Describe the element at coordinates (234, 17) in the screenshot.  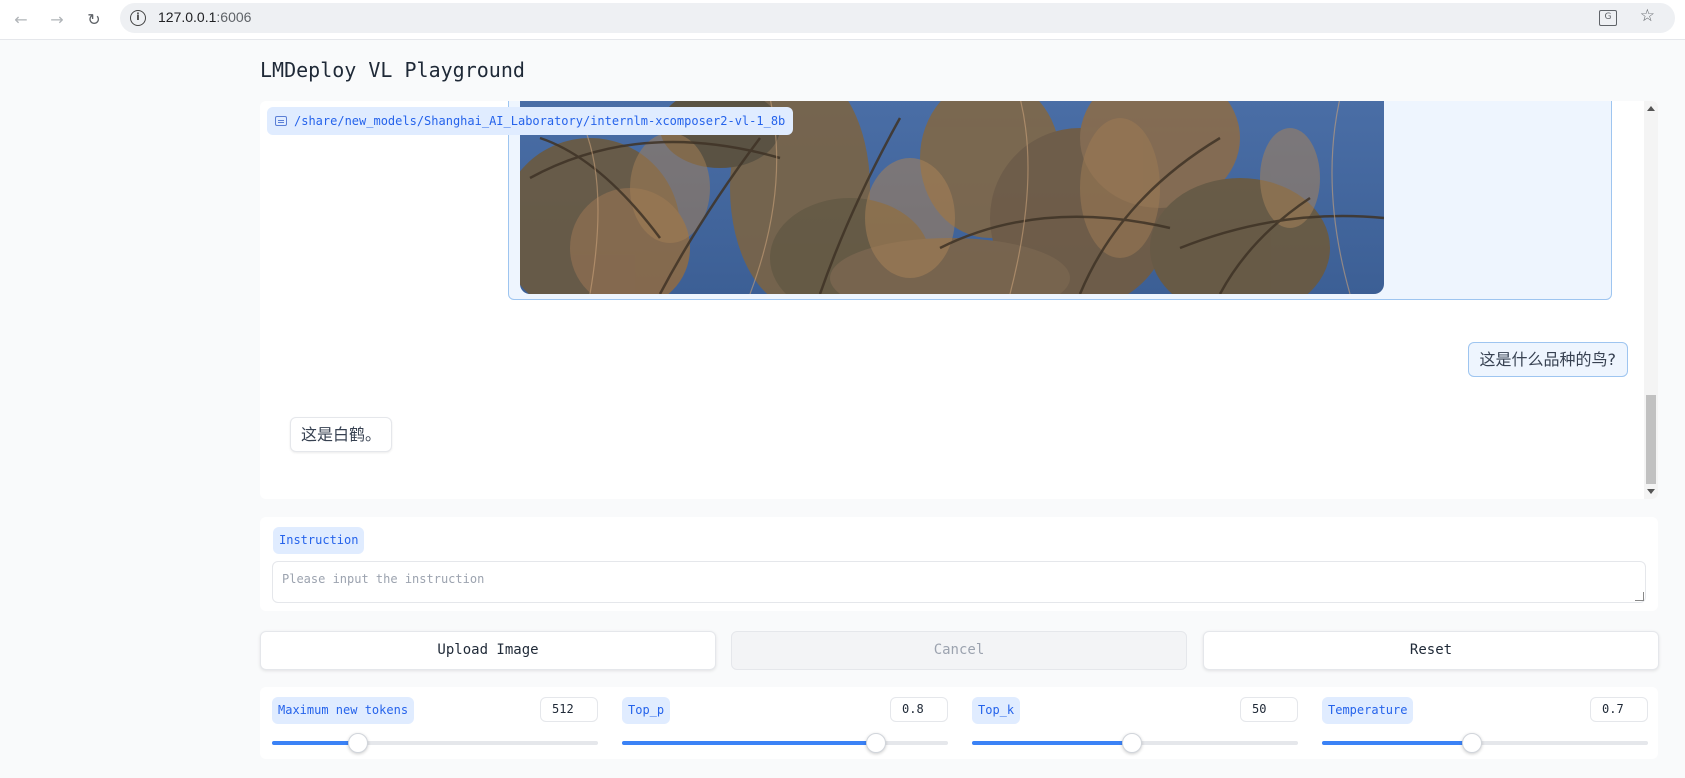
I see `url-port: :6006` at that location.